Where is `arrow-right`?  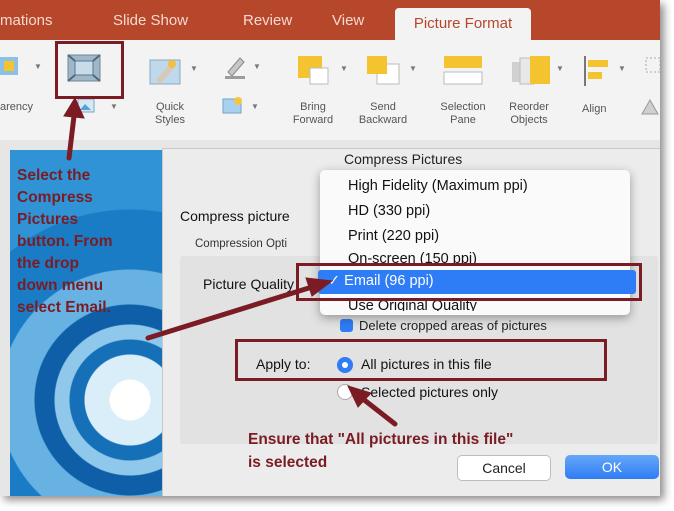
arrow-right is located at coordinates (230, 312).